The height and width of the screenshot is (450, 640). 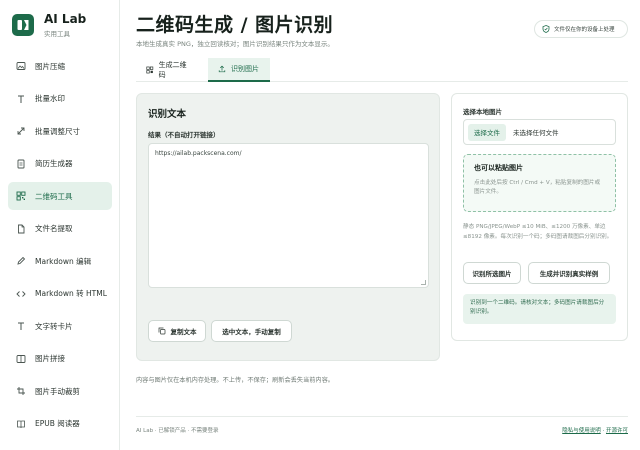 What do you see at coordinates (54, 326) in the screenshot?
I see `sidebar-item-label: 文字转卡片` at bounding box center [54, 326].